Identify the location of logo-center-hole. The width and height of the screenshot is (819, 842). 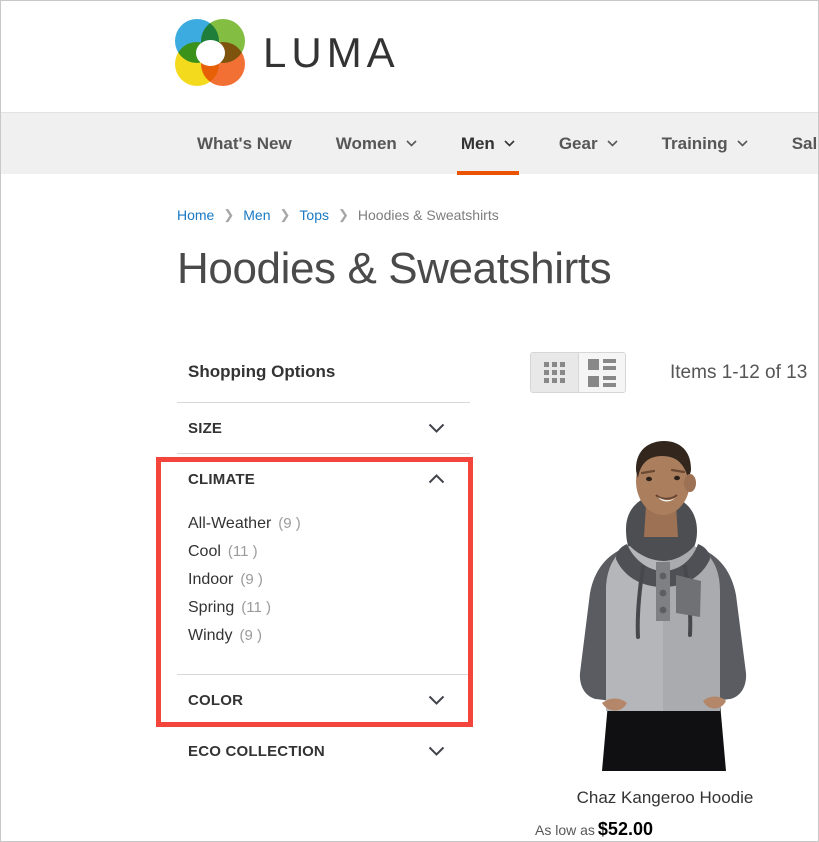
(210, 53).